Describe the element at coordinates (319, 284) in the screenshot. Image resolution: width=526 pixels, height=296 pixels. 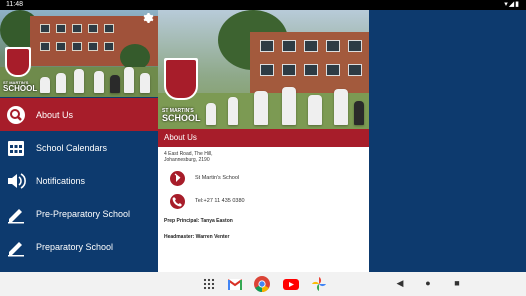
I see `photos-icon` at that location.